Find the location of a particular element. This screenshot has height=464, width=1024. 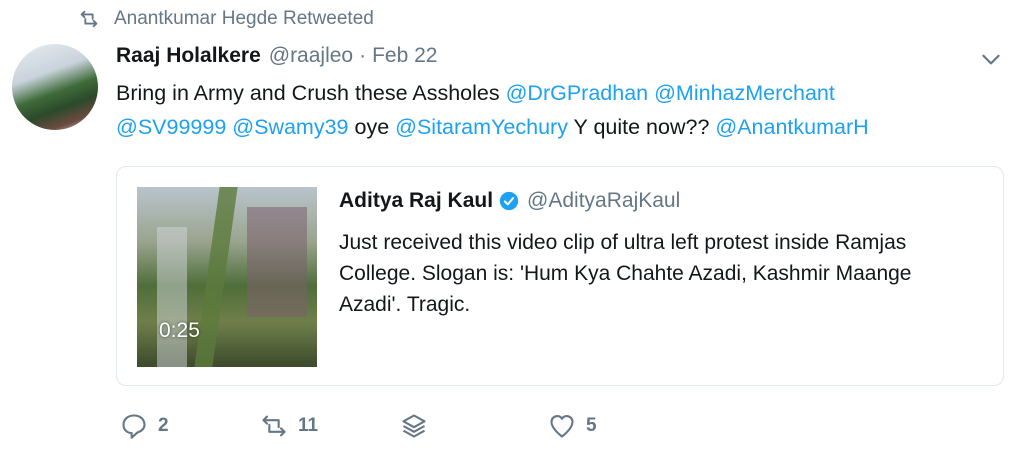

video-duration: 0:25 is located at coordinates (179, 330).